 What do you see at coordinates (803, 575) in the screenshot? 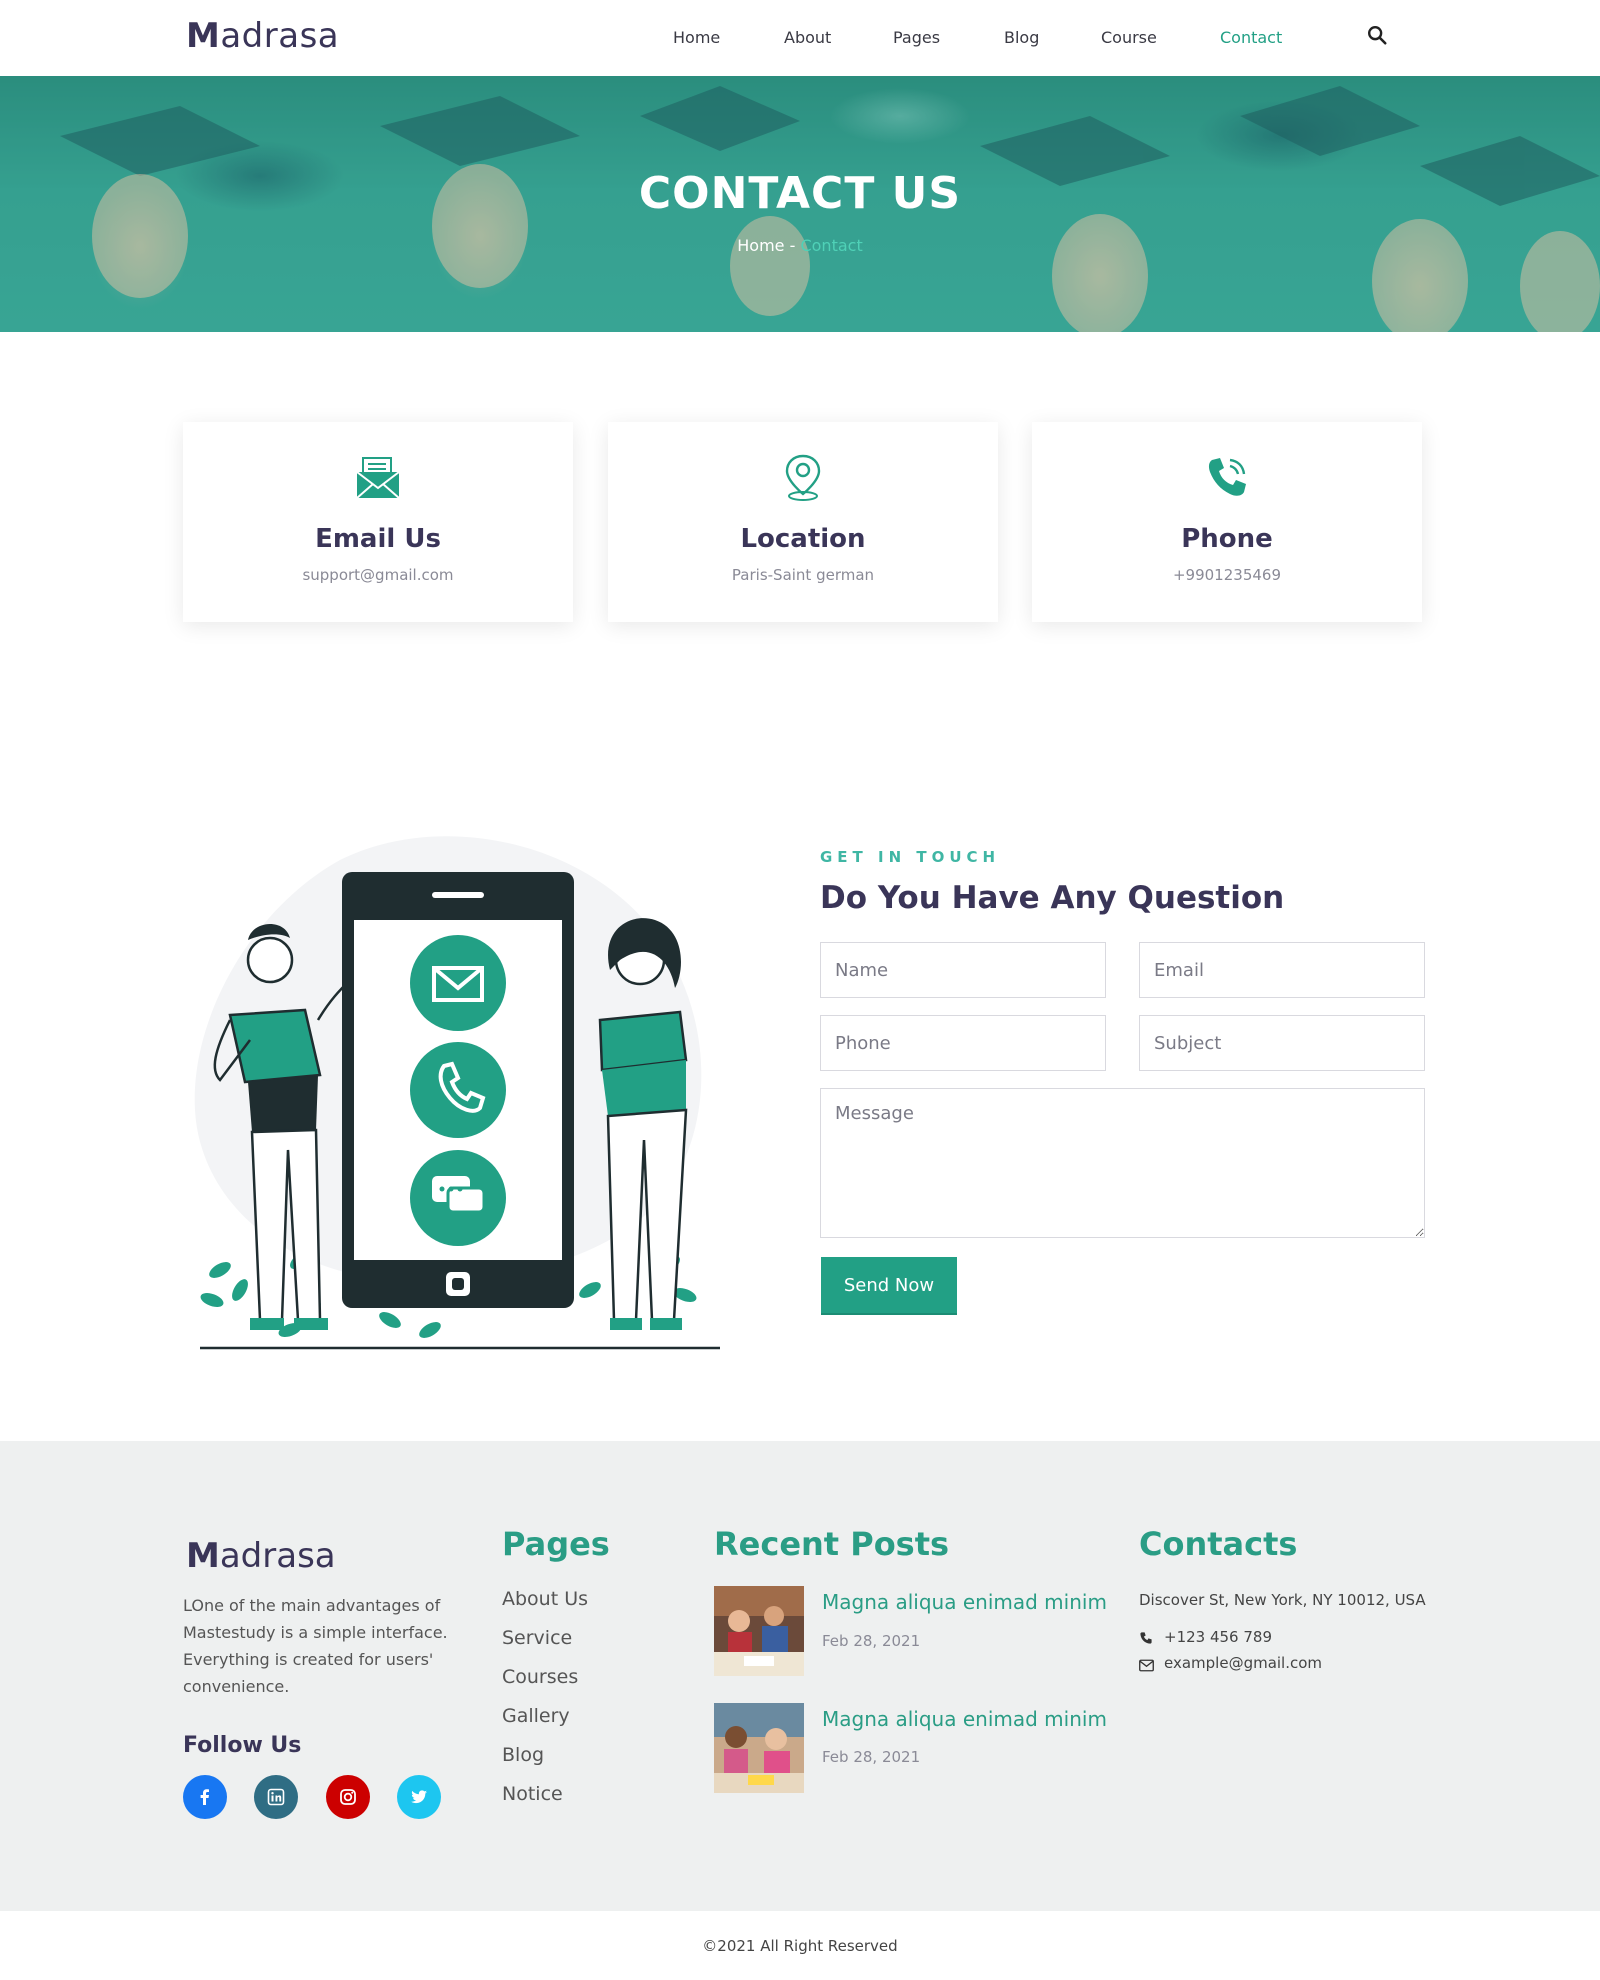
I see `location-card-value: Paris-Saint german` at bounding box center [803, 575].